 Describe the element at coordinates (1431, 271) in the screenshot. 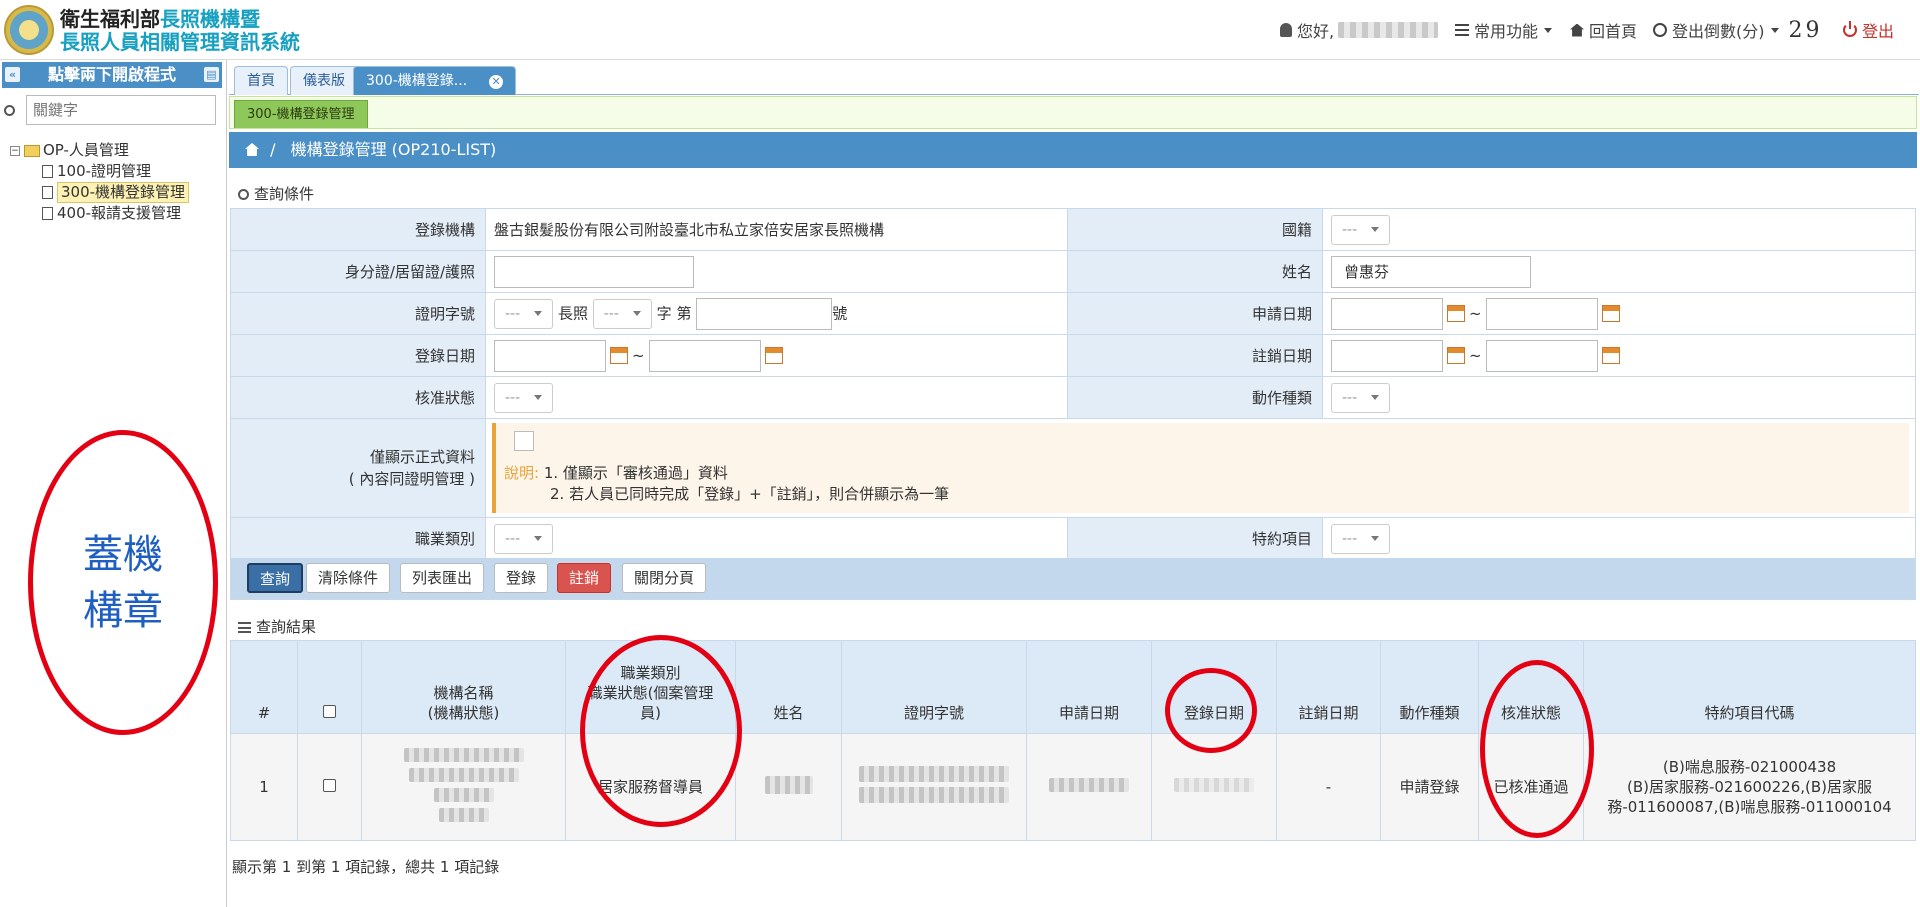

I see `name-input: 曾惠芬` at that location.